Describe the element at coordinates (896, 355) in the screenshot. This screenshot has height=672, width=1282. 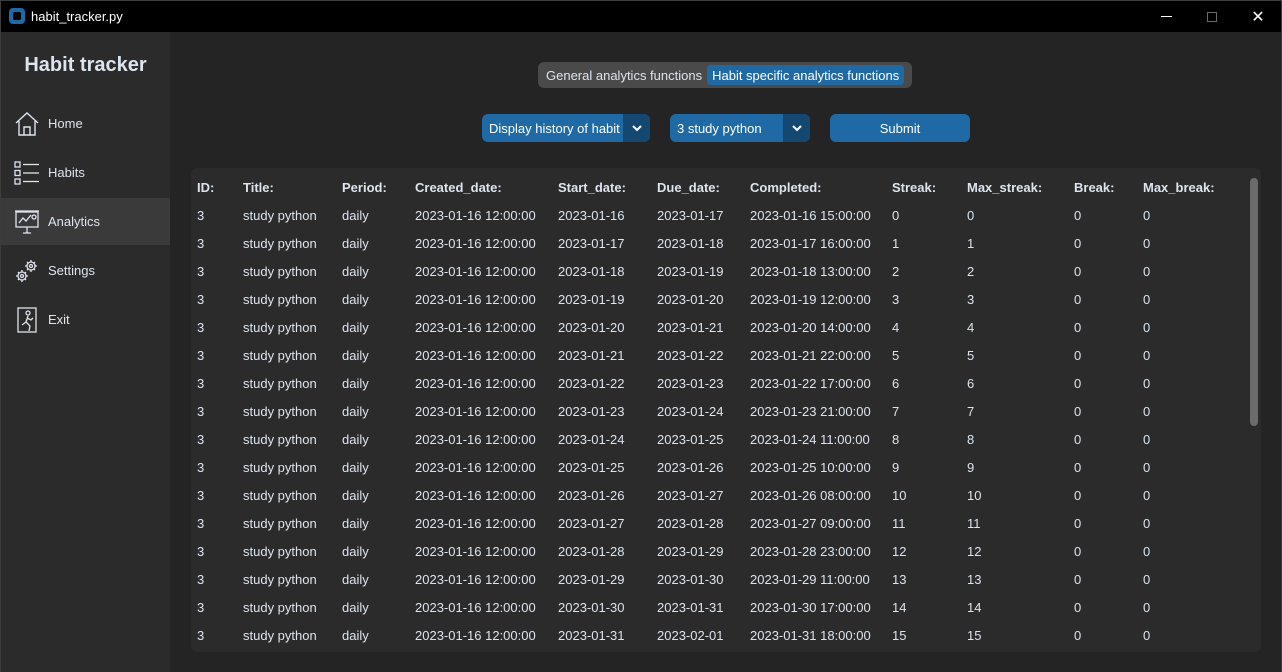
I see `cell-streak: 5` at that location.